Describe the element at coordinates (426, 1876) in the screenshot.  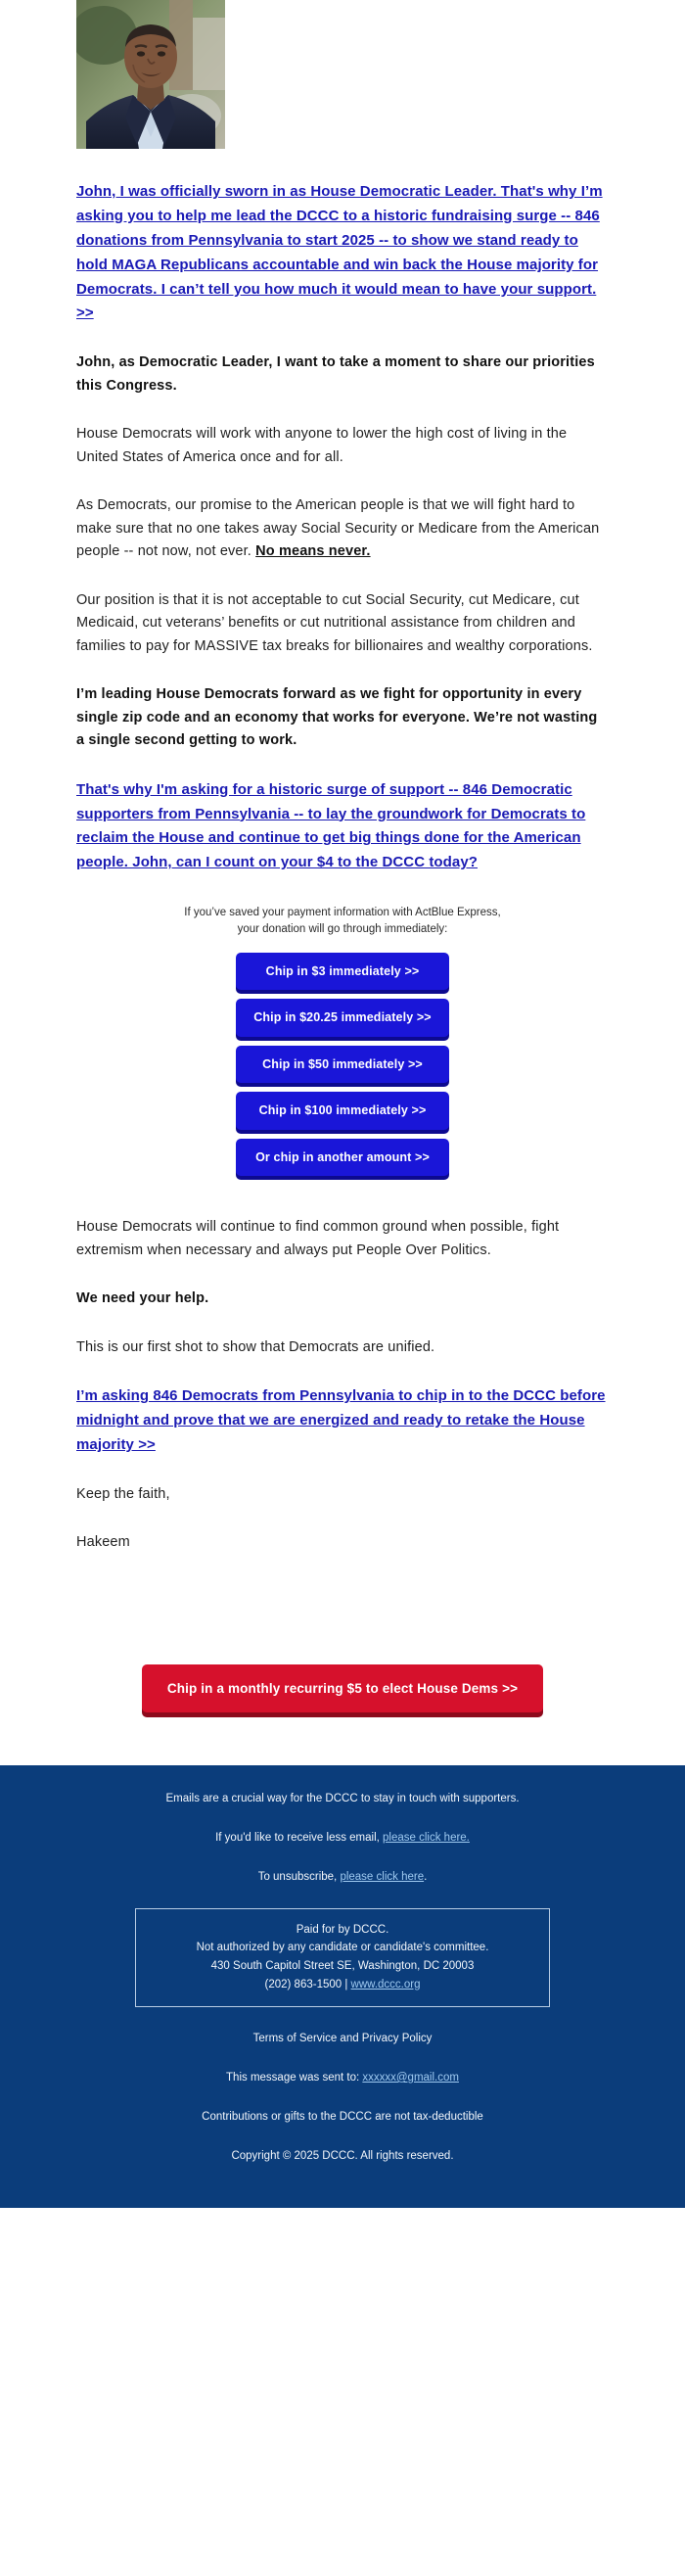
I see `unsubscribe-suffix: .` at that location.